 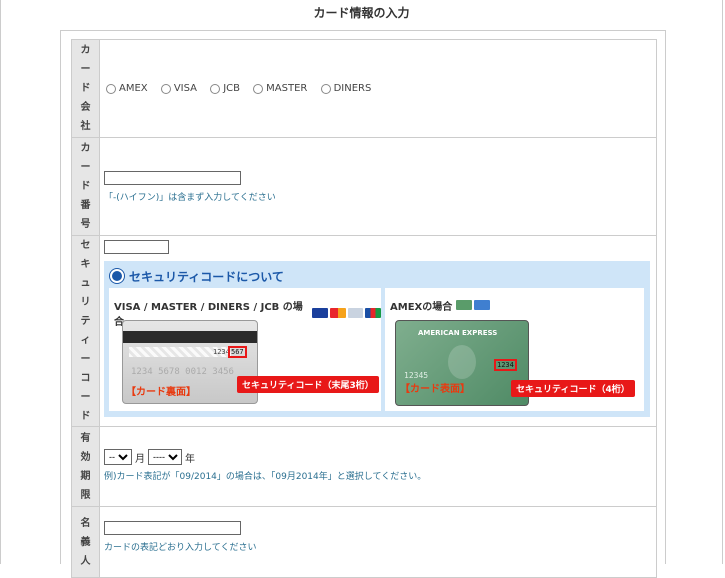 I want to click on expiry-month-select: --, so click(x=118, y=457).